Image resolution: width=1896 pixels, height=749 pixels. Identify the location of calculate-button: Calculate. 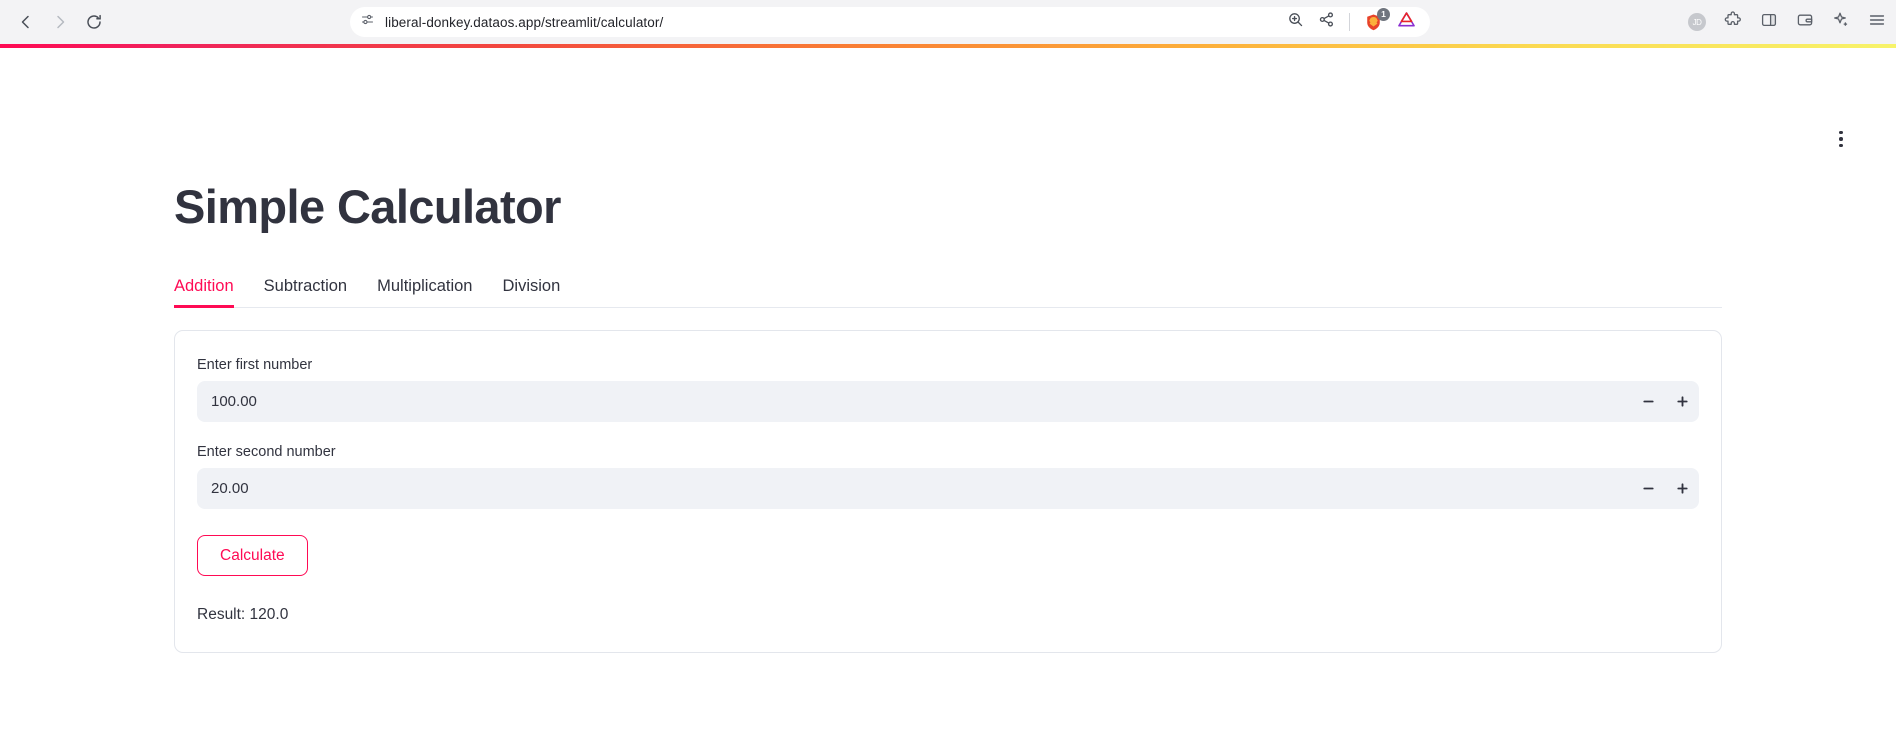
(252, 556).